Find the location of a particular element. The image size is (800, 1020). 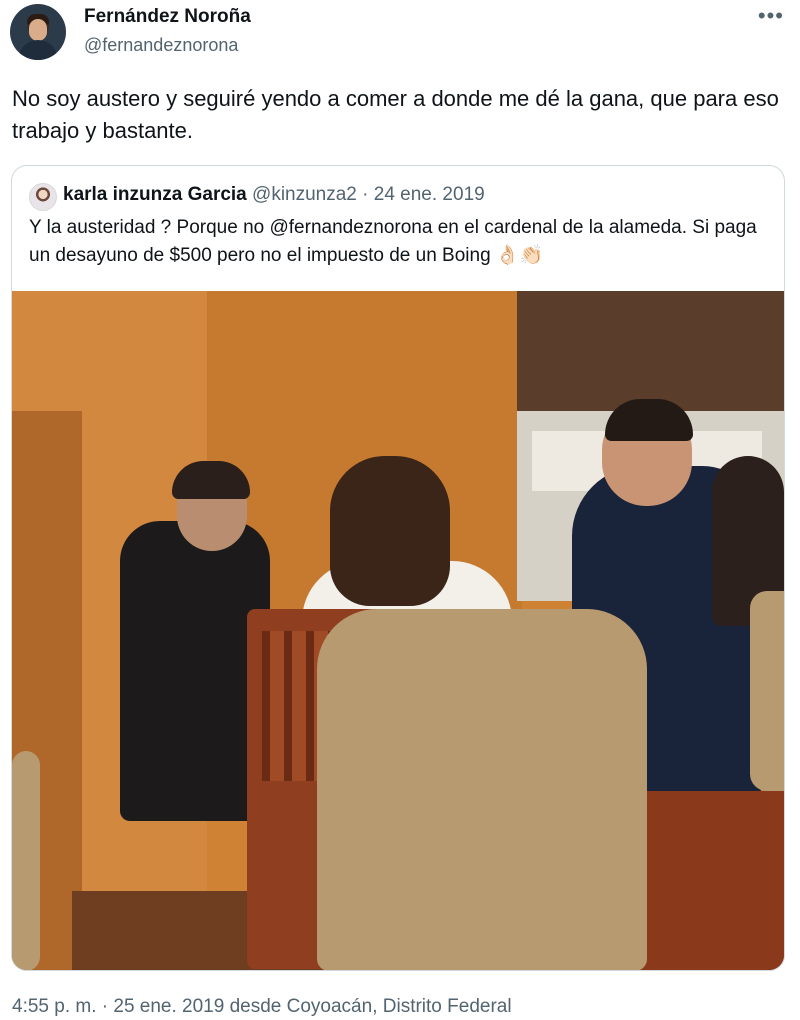

more-icon: ••• is located at coordinates (771, 16).